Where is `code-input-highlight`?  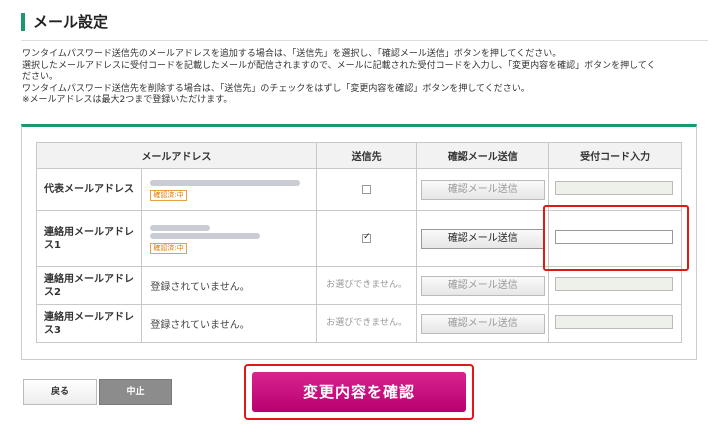 code-input-highlight is located at coordinates (616, 238).